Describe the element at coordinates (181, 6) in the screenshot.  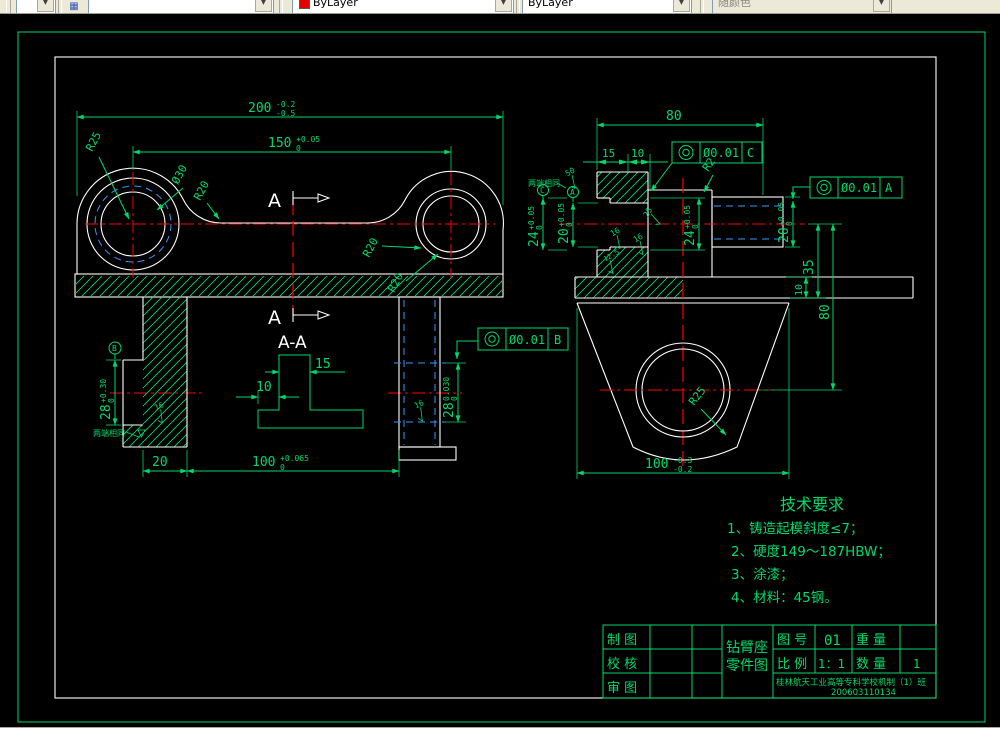
I see `layer-select: ▼` at that location.